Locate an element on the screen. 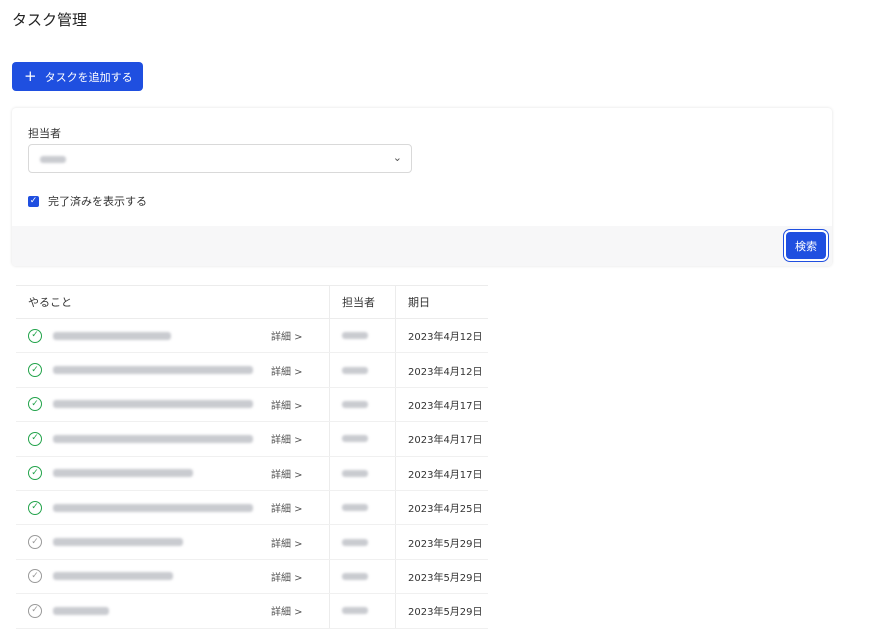 The image size is (895, 643). table-row: ✓ 詳細 > 2023年4月25日 is located at coordinates (252, 508).